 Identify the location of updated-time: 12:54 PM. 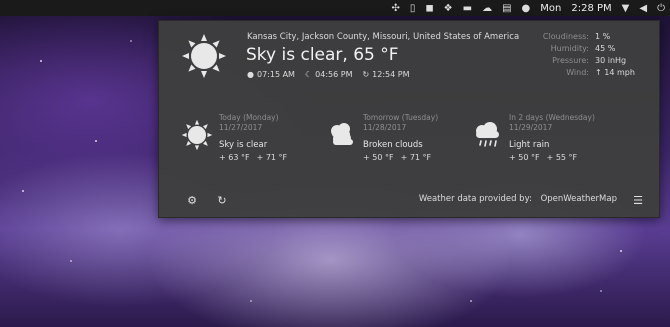
(391, 74).